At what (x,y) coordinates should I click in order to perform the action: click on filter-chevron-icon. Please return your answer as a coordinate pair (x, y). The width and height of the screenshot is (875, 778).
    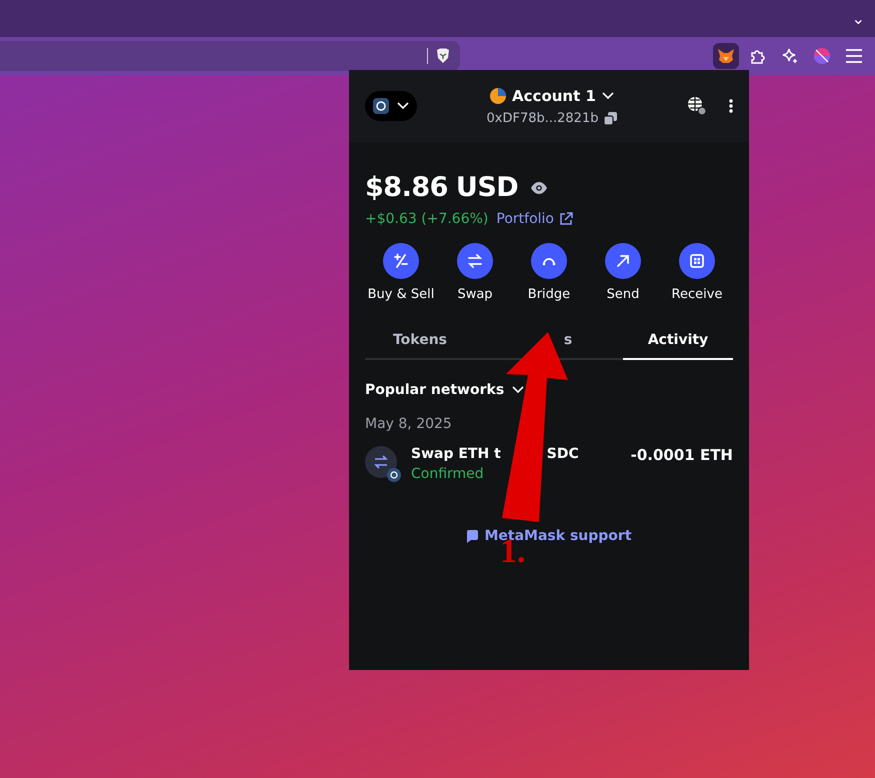
    Looking at the image, I should click on (518, 390).